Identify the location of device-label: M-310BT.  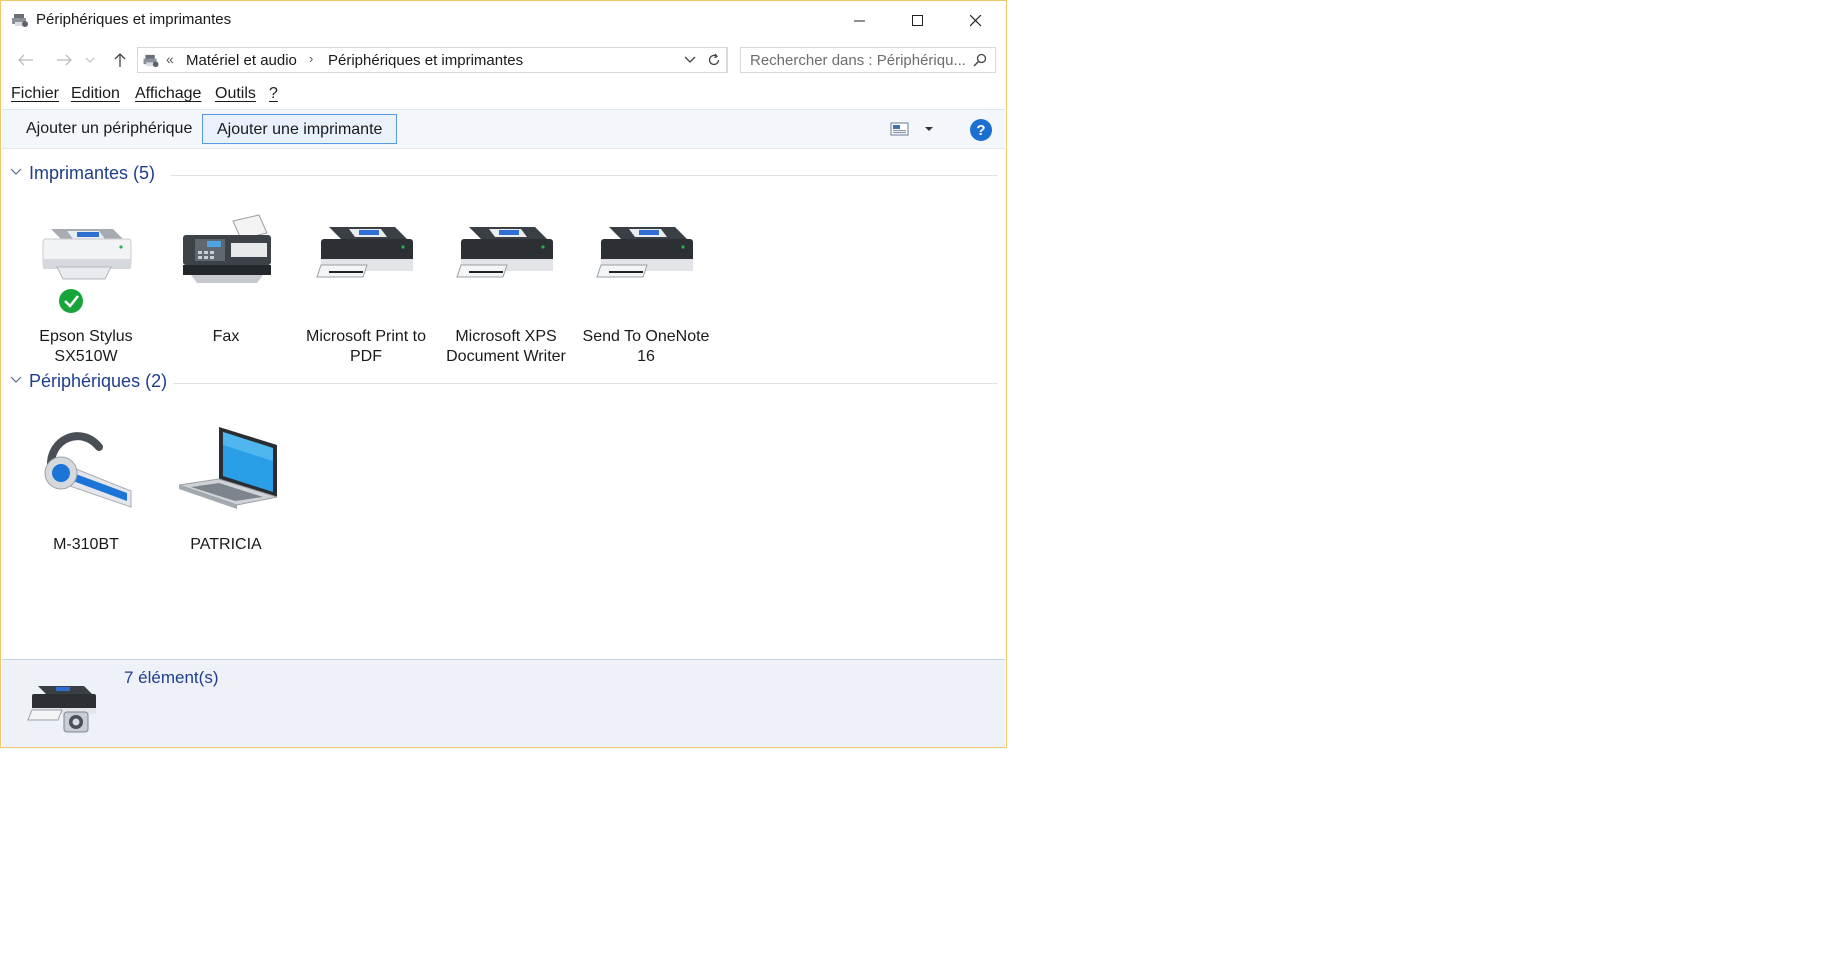
(86, 544).